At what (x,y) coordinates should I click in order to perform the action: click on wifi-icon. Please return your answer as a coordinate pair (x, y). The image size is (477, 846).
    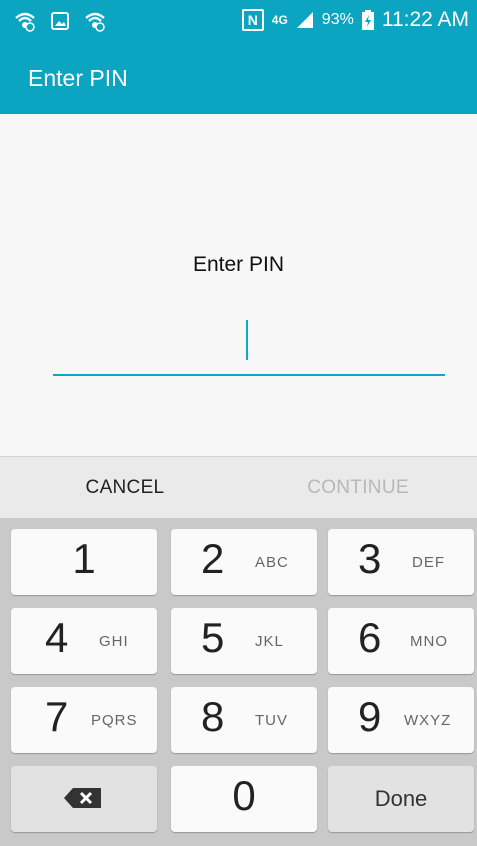
    Looking at the image, I should click on (95, 21).